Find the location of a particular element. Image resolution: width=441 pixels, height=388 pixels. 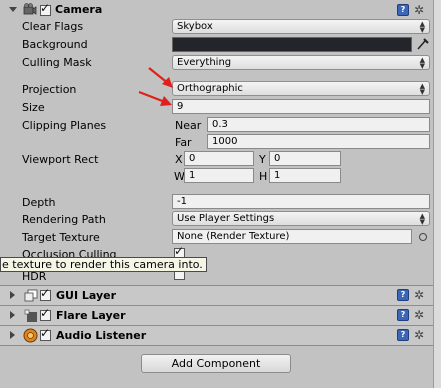

scrollbar-track is located at coordinates (437, 194).